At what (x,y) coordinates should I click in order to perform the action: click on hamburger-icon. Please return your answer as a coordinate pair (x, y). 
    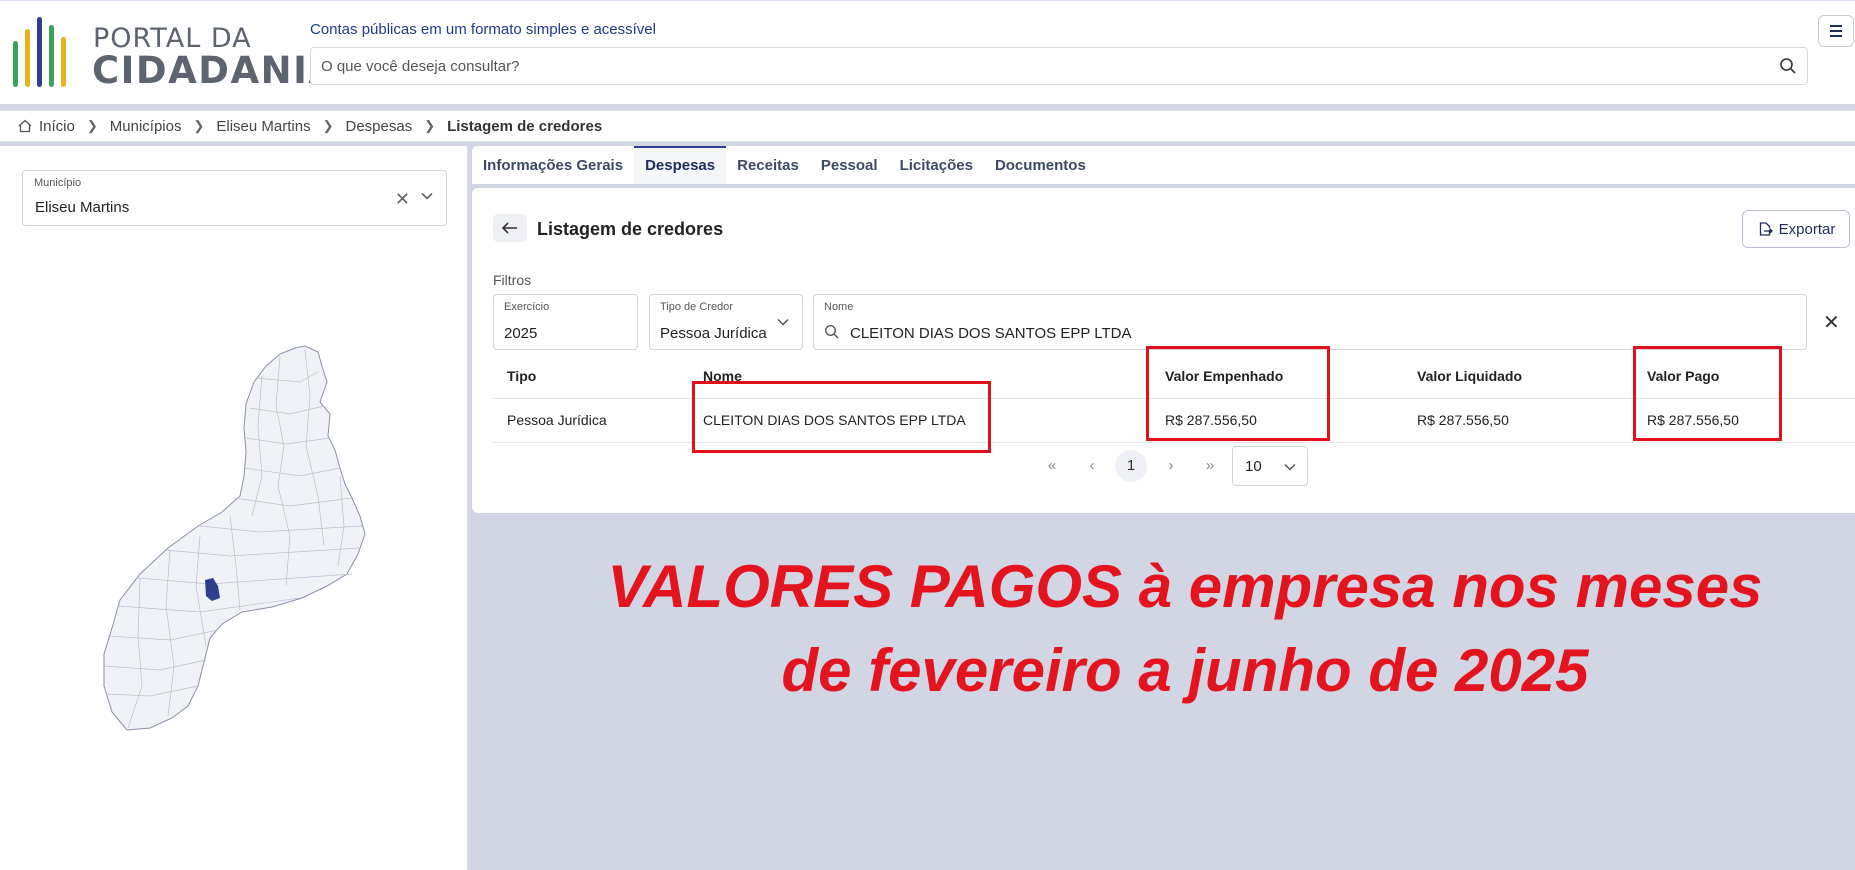
    Looking at the image, I should click on (1836, 31).